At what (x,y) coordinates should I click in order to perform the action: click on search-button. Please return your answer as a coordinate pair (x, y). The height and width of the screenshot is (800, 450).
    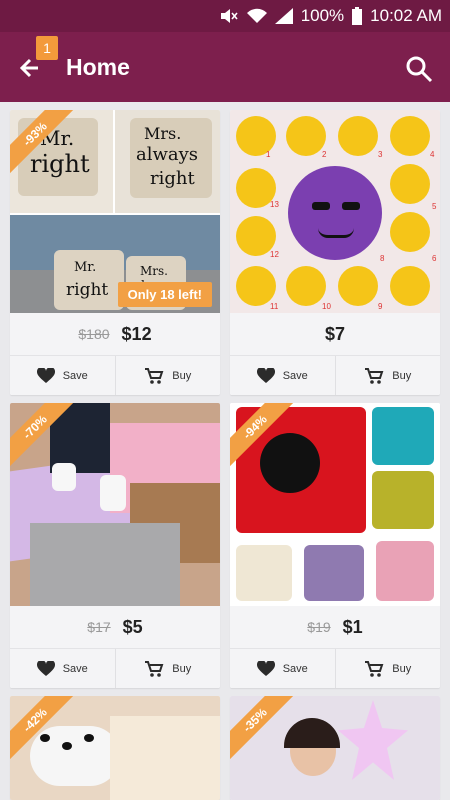
    Looking at the image, I should click on (419, 69).